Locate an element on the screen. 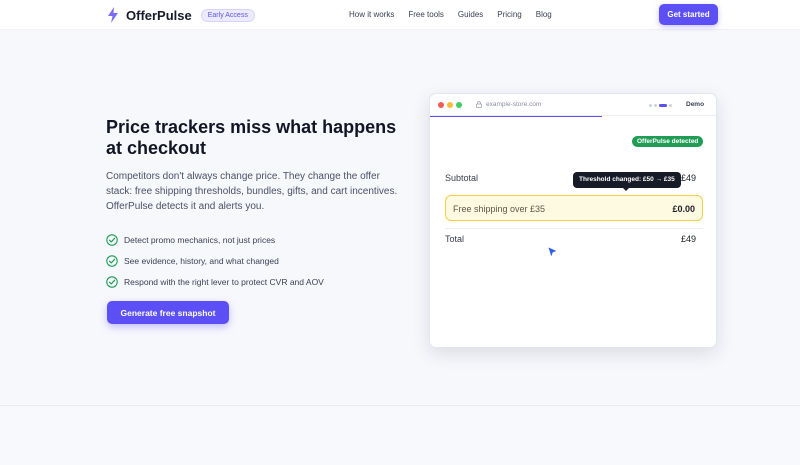 Image resolution: width=800 pixels, height=465 pixels. feature-text: Detect promo mechanics, not just prices is located at coordinates (200, 239).